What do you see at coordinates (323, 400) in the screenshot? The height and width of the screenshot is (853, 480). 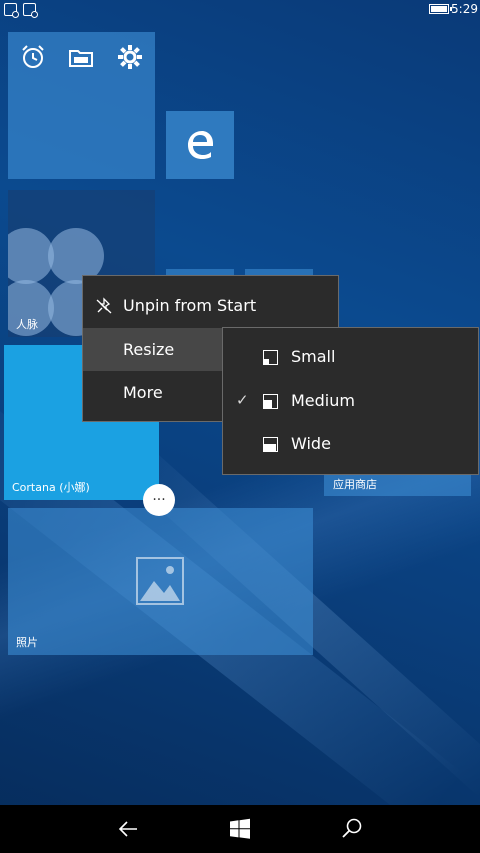 I see `resize-option-label: Medium` at bounding box center [323, 400].